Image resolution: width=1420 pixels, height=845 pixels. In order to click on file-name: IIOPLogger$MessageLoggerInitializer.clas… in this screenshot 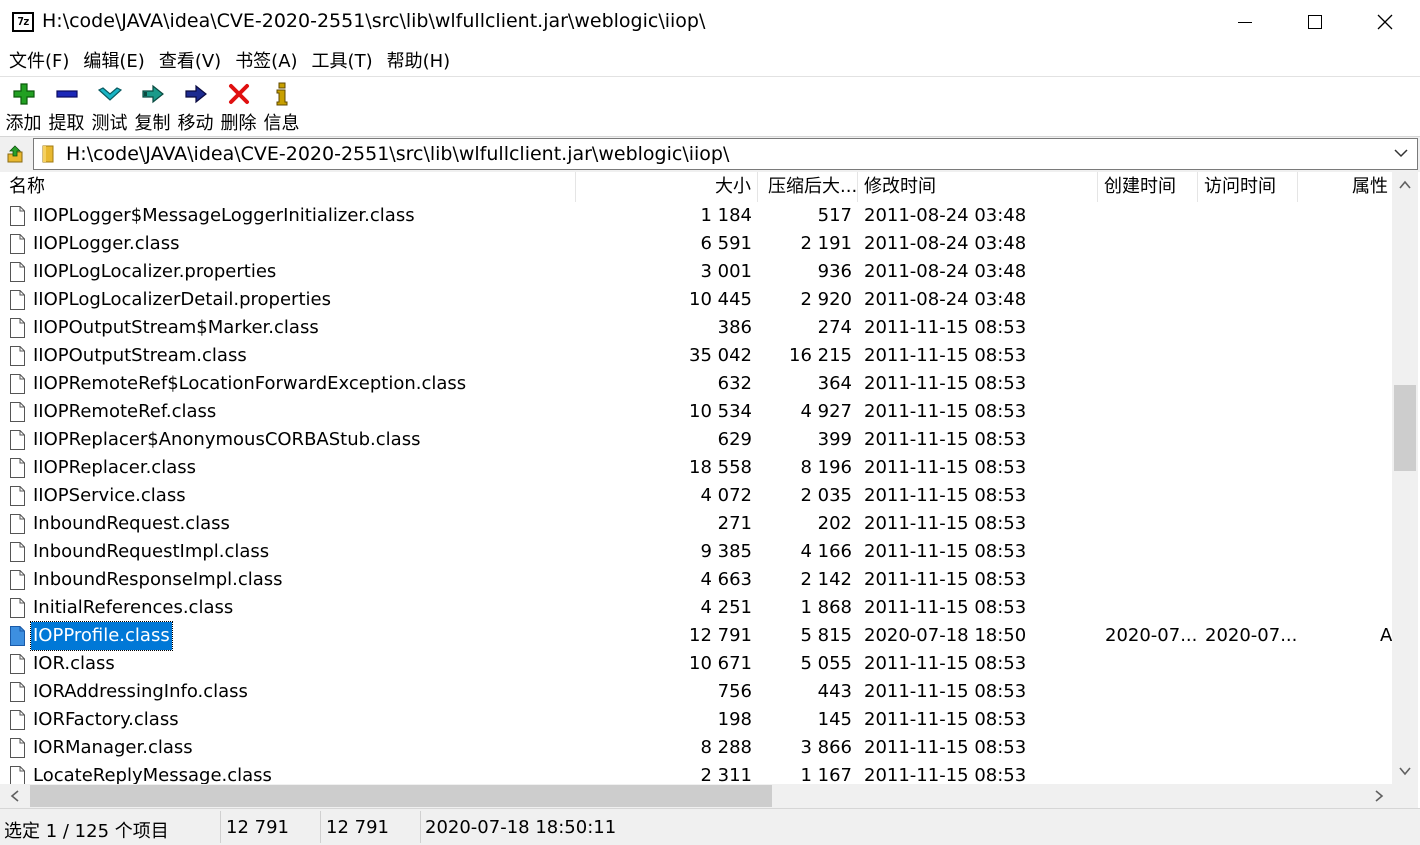, I will do `click(224, 215)`.